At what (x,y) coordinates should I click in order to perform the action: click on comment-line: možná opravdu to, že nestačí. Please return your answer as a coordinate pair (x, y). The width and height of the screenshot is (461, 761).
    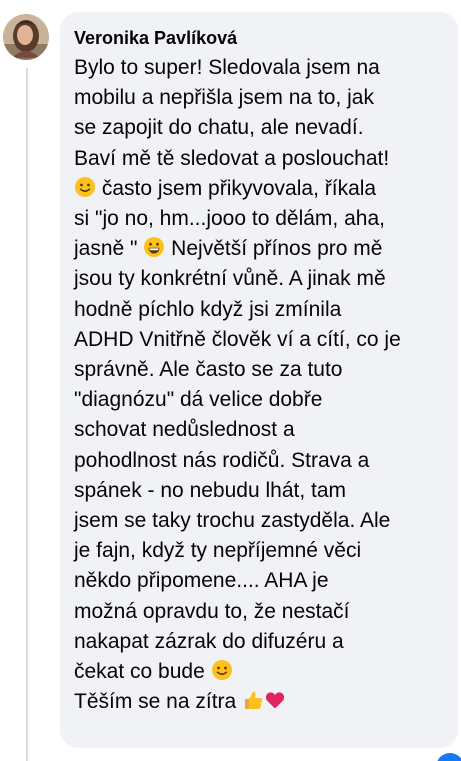
    Looking at the image, I should click on (212, 611).